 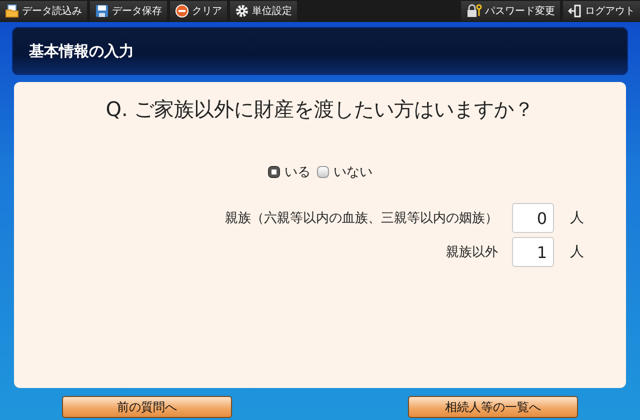 I want to click on back-button: 前の質問へ, so click(x=147, y=407).